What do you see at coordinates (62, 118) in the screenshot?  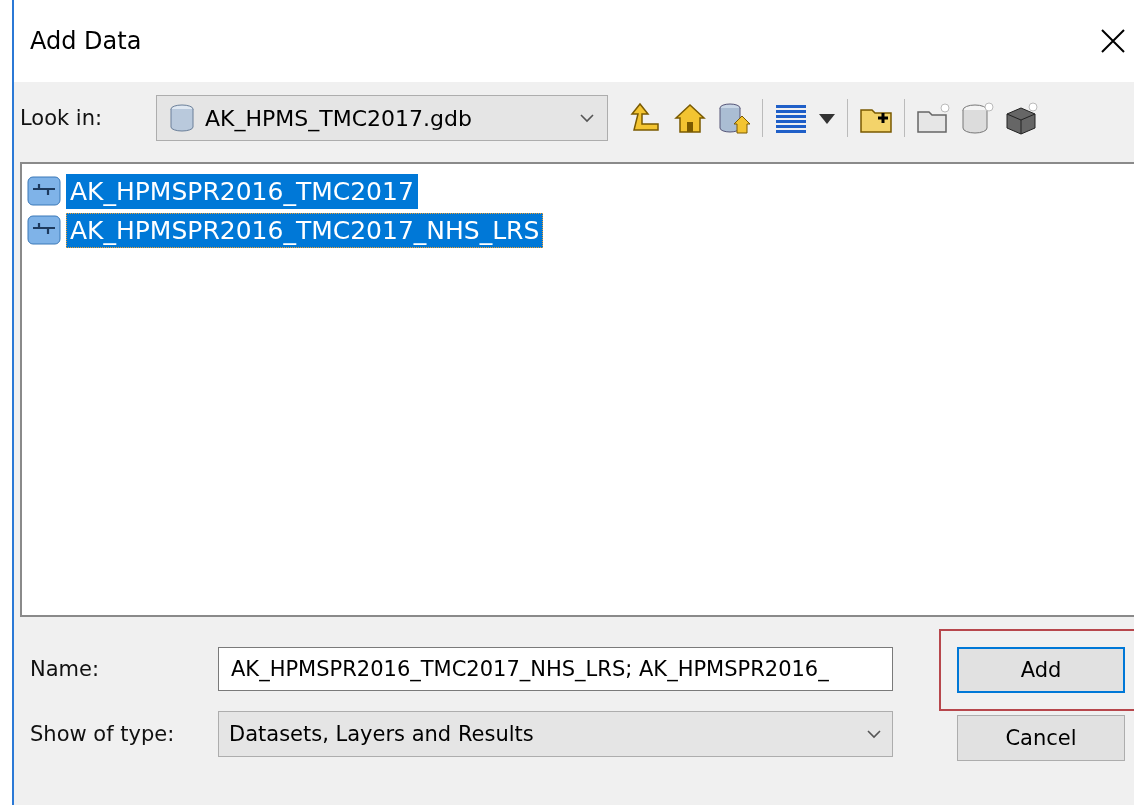 I see `look-in-label: Look in:` at bounding box center [62, 118].